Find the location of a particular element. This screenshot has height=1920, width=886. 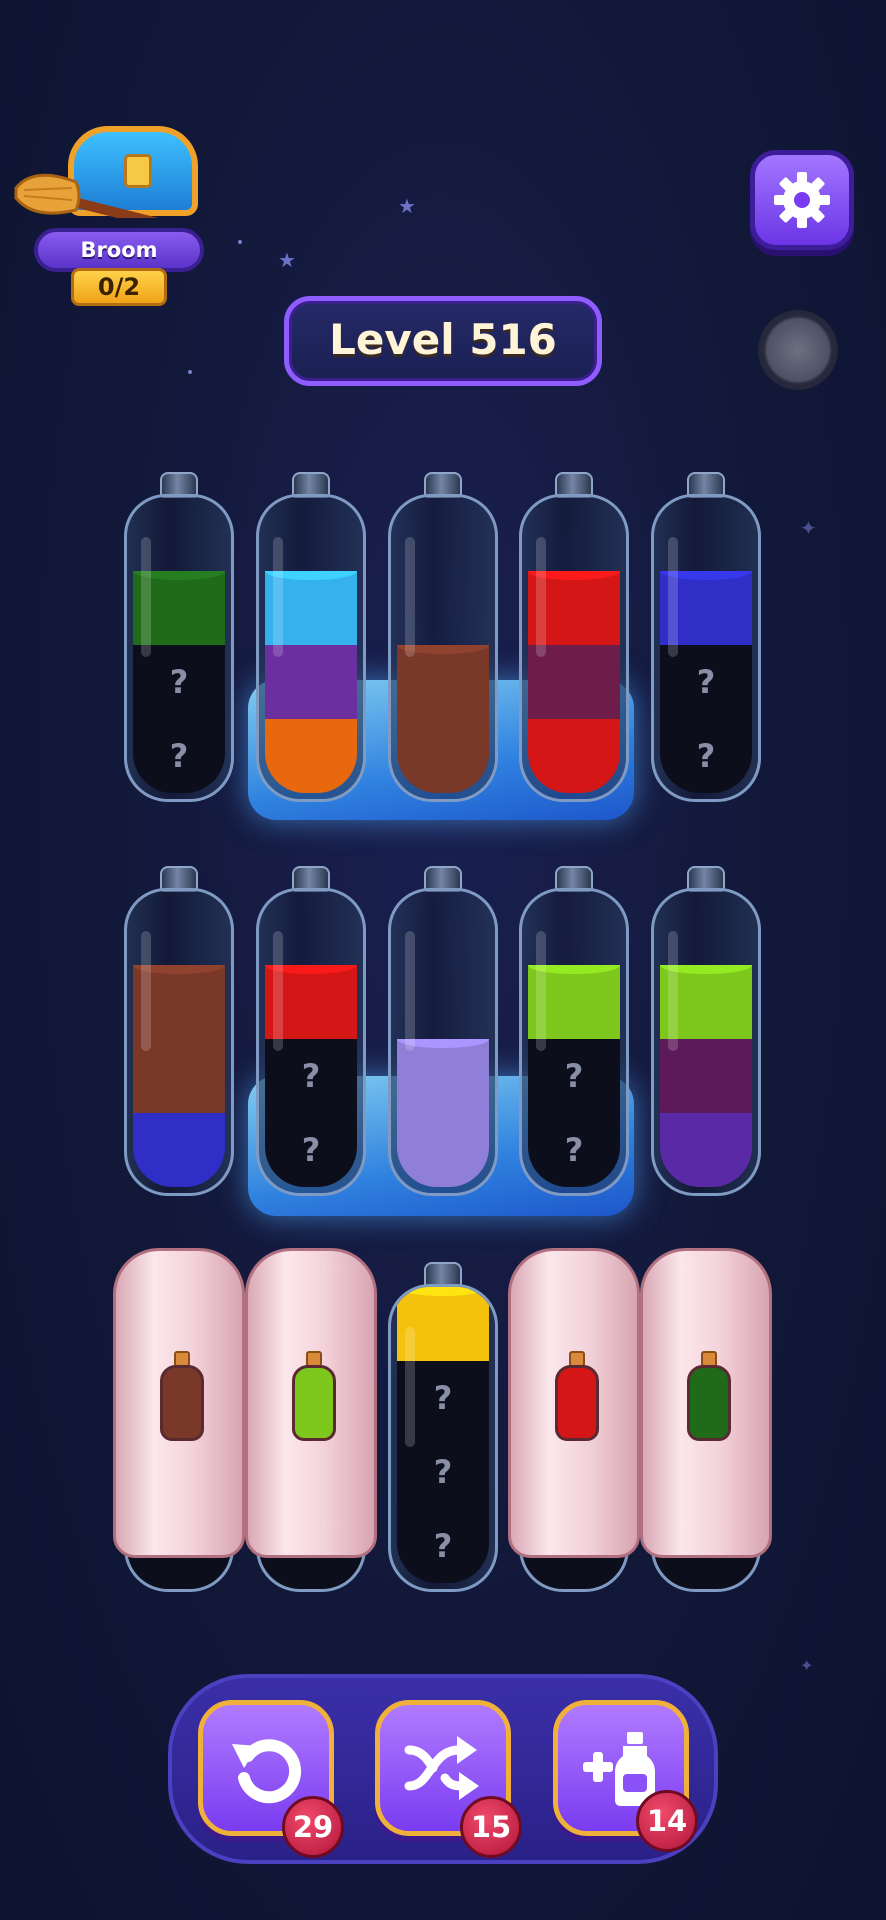

bottle: ??? is located at coordinates (443, 1427).